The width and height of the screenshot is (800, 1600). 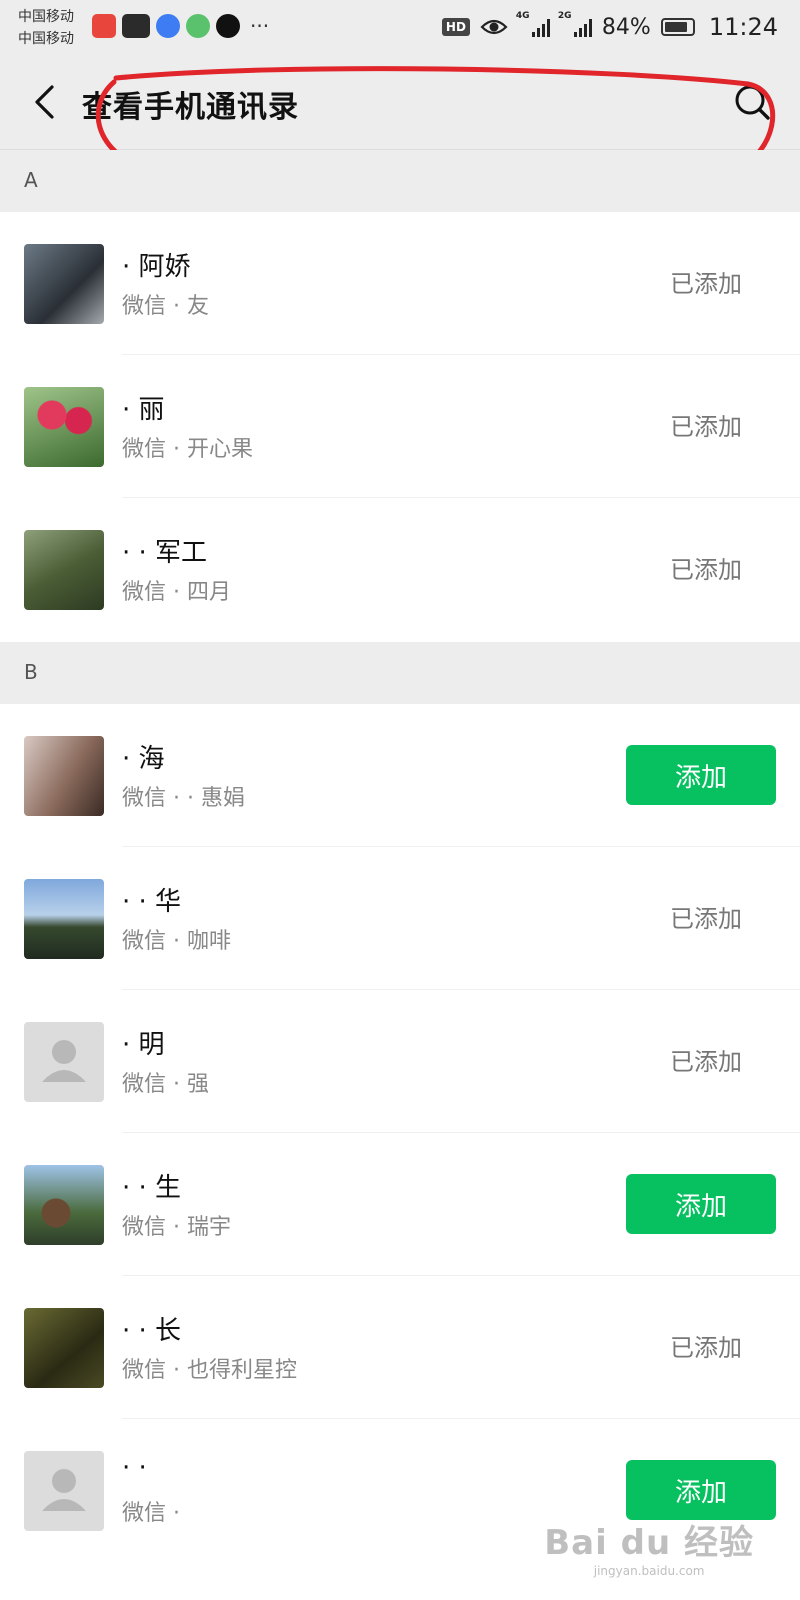 What do you see at coordinates (575, 24) in the screenshot?
I see `signal-2g-icon: 2G` at bounding box center [575, 24].